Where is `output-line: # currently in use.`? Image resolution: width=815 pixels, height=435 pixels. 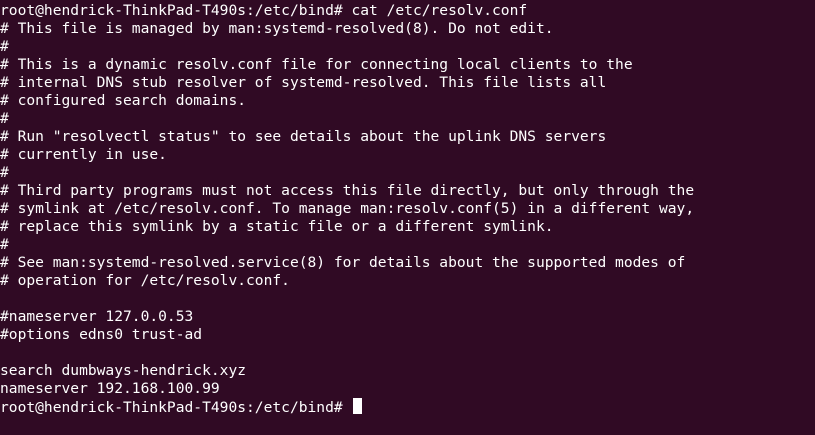
output-line: # currently in use. is located at coordinates (83, 154).